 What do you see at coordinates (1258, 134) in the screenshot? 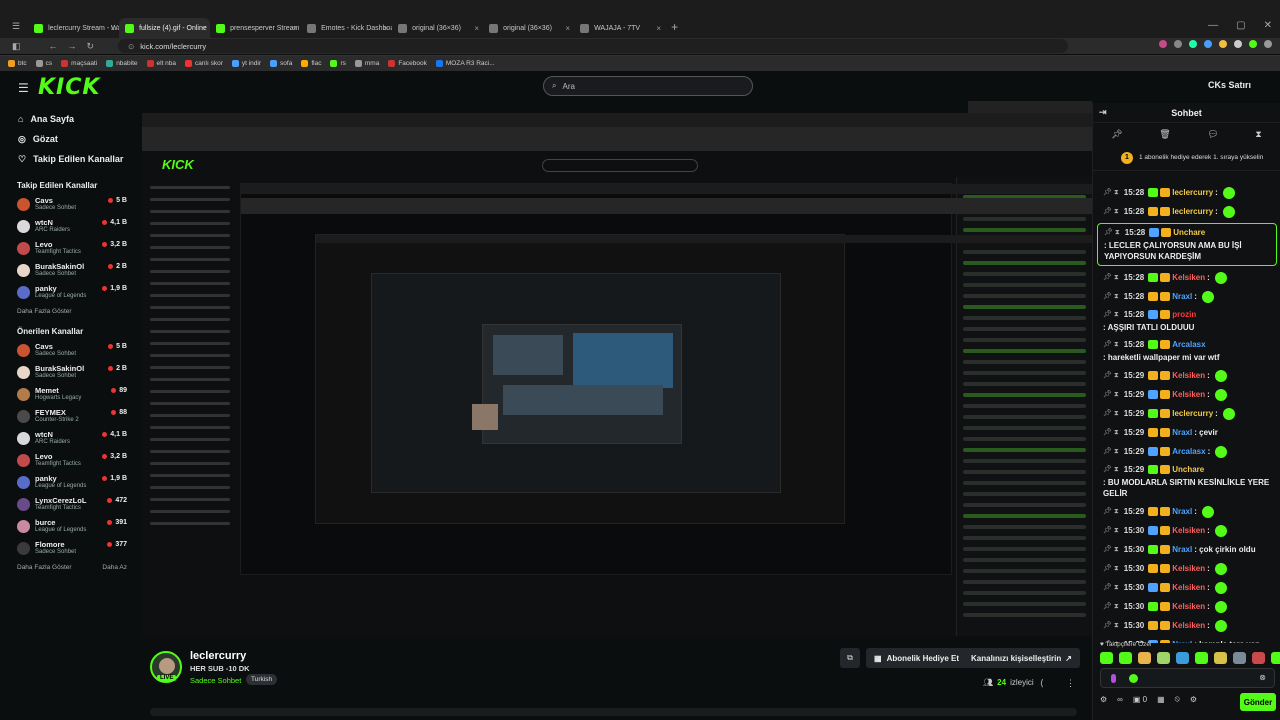
I see `hourglass-icon: ⧗` at bounding box center [1258, 134].